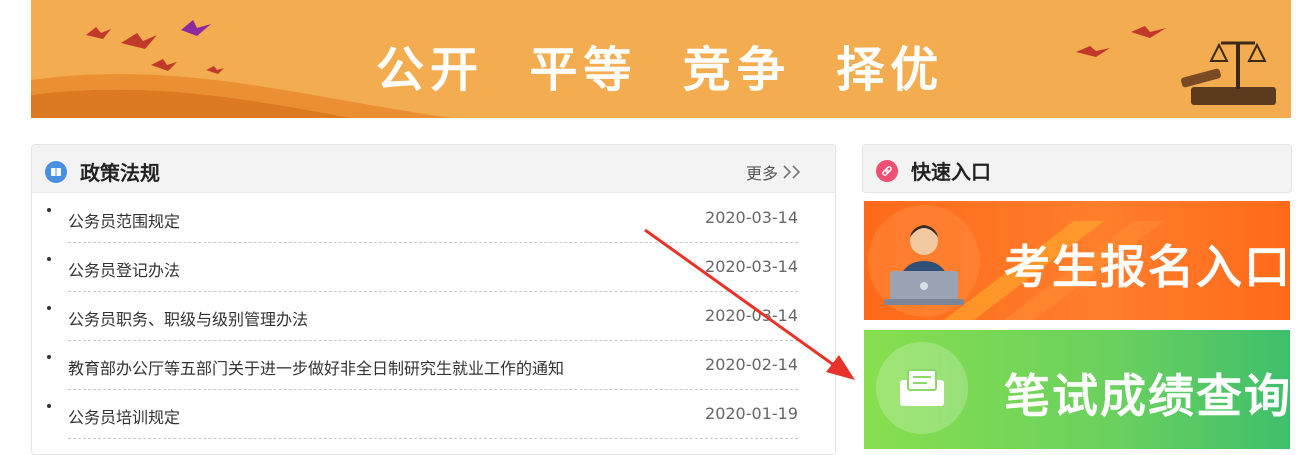 This screenshot has height=455, width=1312. What do you see at coordinates (433, 169) in the screenshot?
I see `policy-panel-header: 政策法规 更多` at bounding box center [433, 169].